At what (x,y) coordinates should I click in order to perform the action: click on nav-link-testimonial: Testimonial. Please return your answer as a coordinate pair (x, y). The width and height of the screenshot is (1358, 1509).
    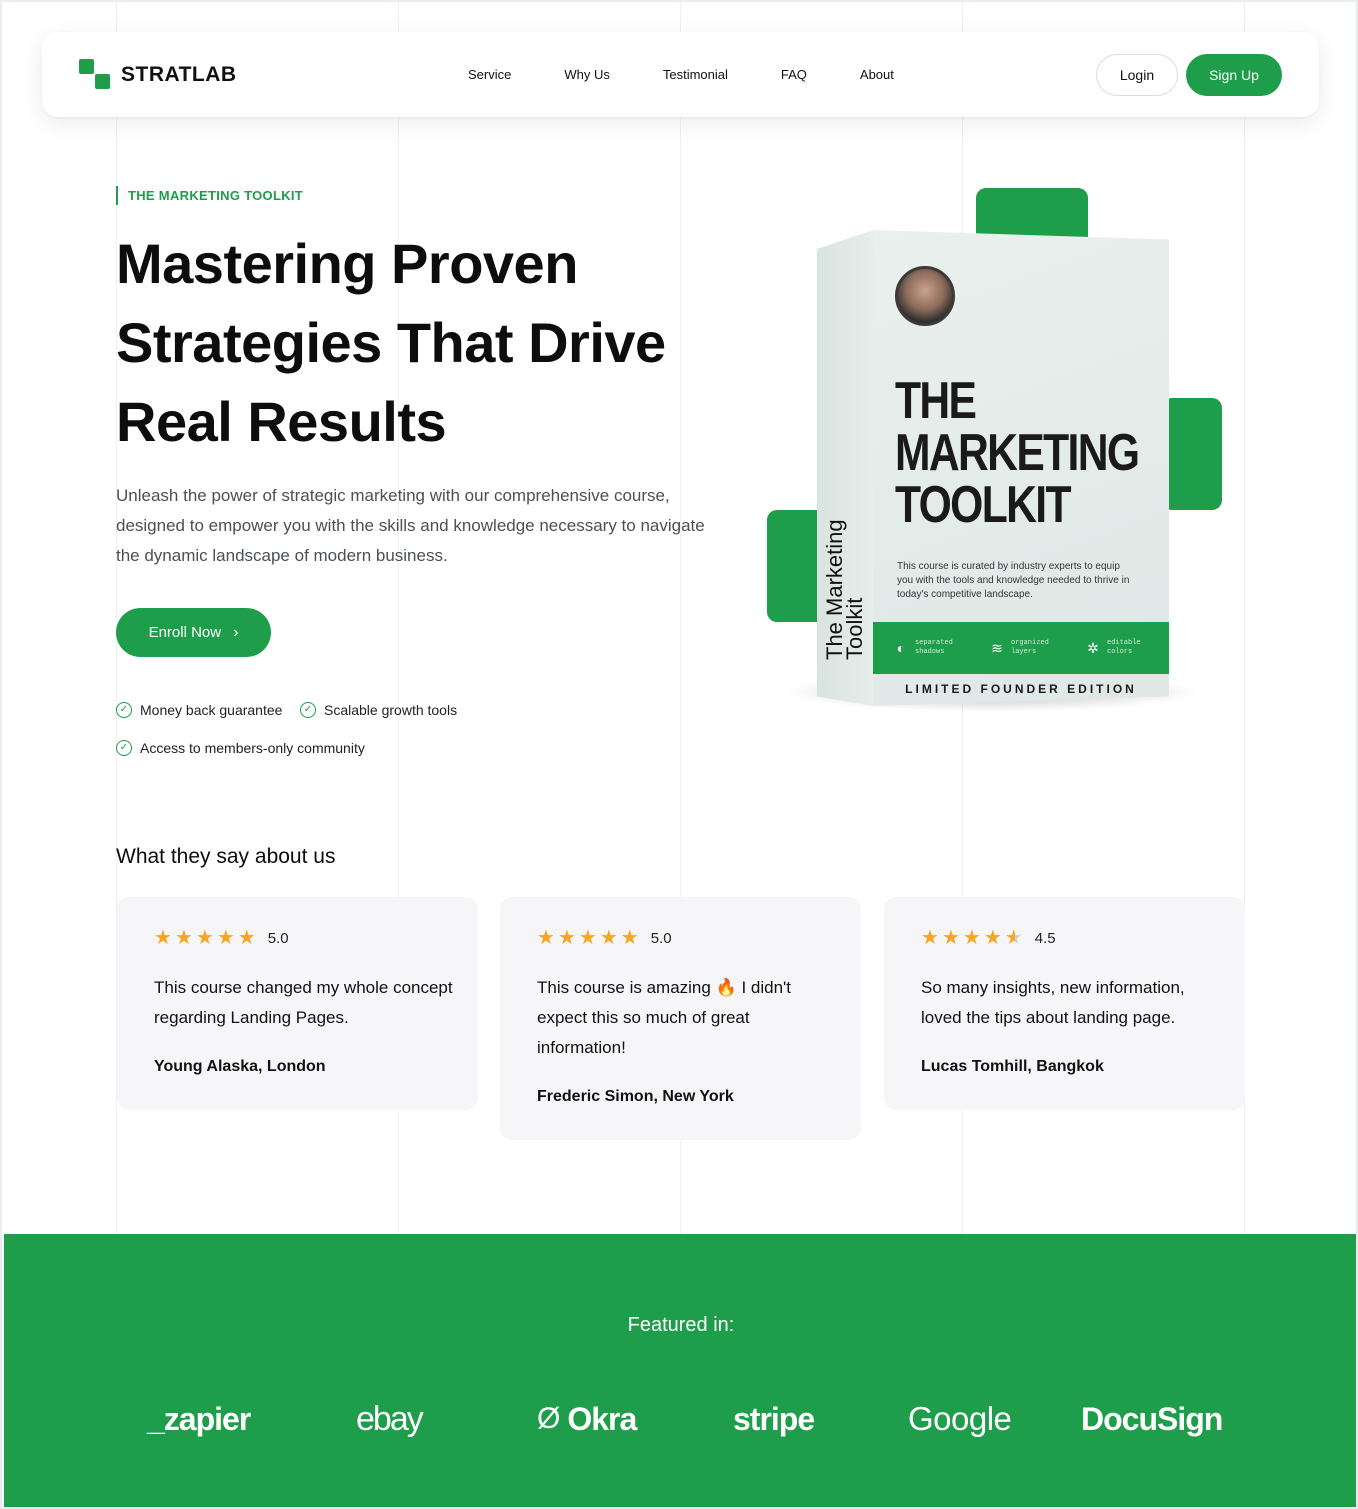
    Looking at the image, I should click on (695, 74).